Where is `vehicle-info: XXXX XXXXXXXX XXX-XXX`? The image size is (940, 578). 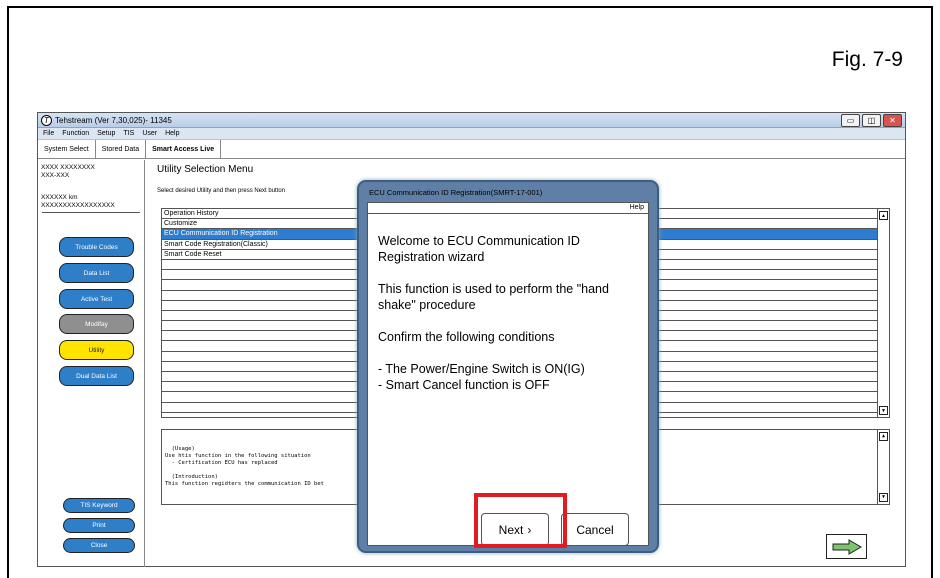 vehicle-info: XXXX XXXXXXXX XXX-XXX is located at coordinates (68, 172).